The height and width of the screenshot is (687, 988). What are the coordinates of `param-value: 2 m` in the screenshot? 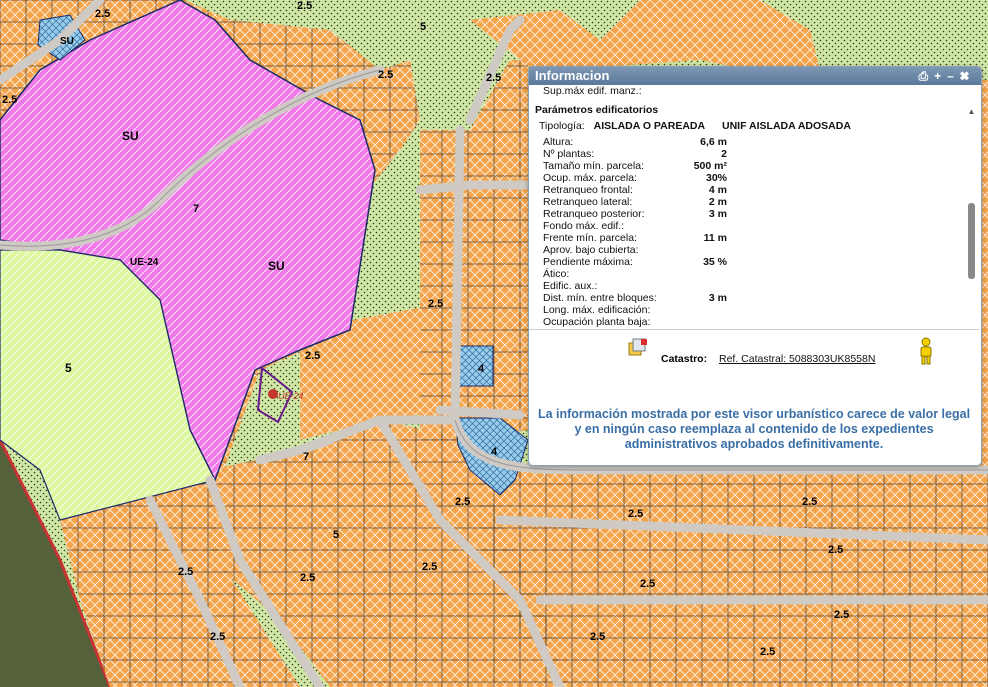 It's located at (717, 202).